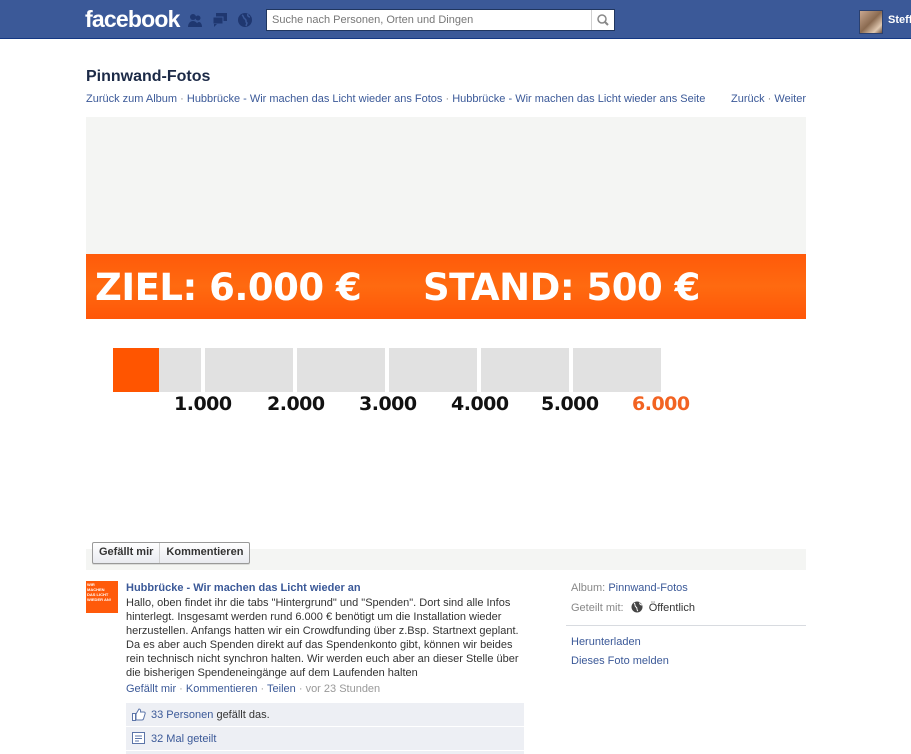 This screenshot has width=911, height=754. I want to click on search-button, so click(602, 20).